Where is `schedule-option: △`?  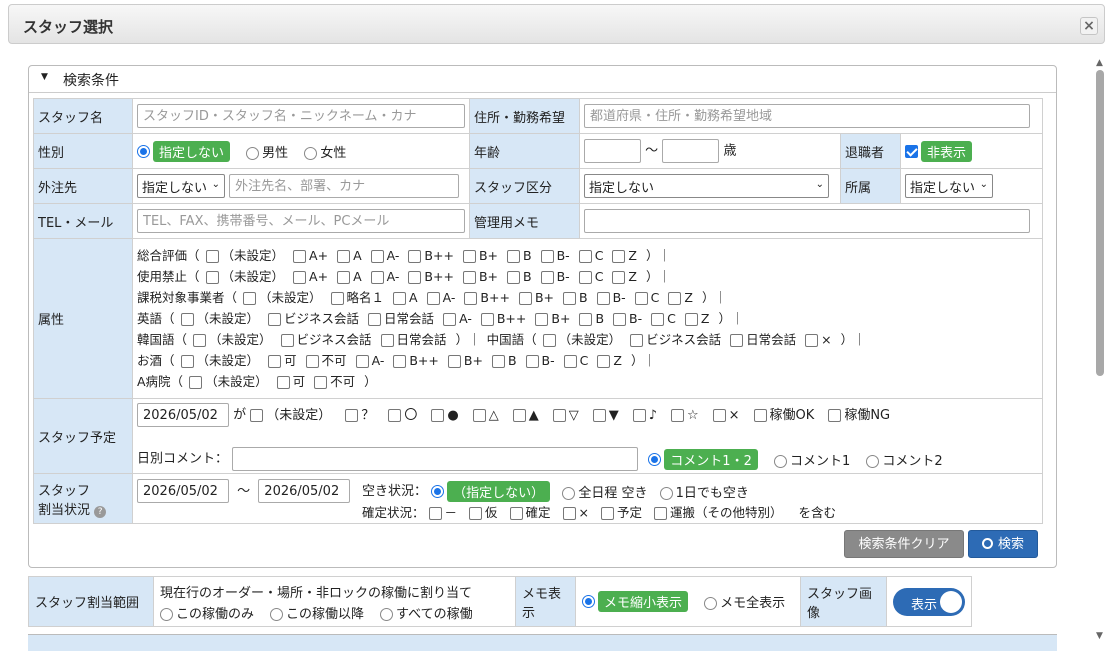 schedule-option: △ is located at coordinates (485, 415).